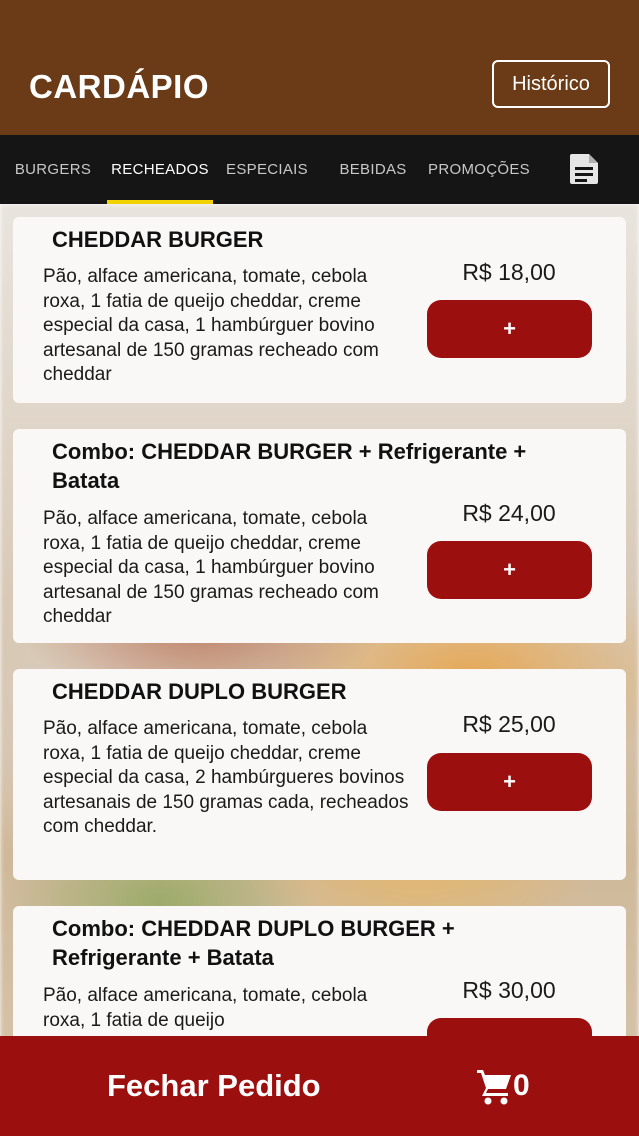 The image size is (639, 1136). I want to click on tab-promocoes: PROMOÇÕES, so click(479, 169).